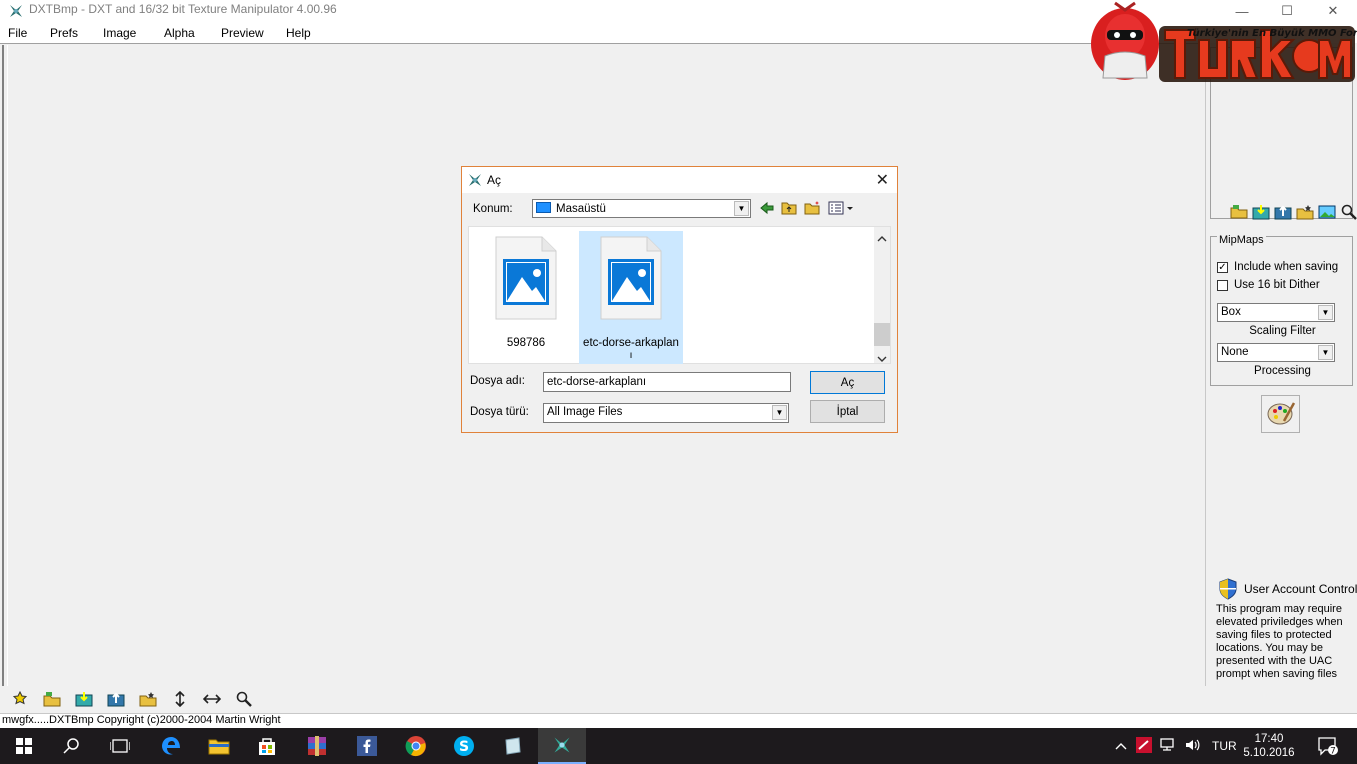 This screenshot has width=1357, height=764. I want to click on dither-row: Use 16 bit Dither, so click(1268, 285).